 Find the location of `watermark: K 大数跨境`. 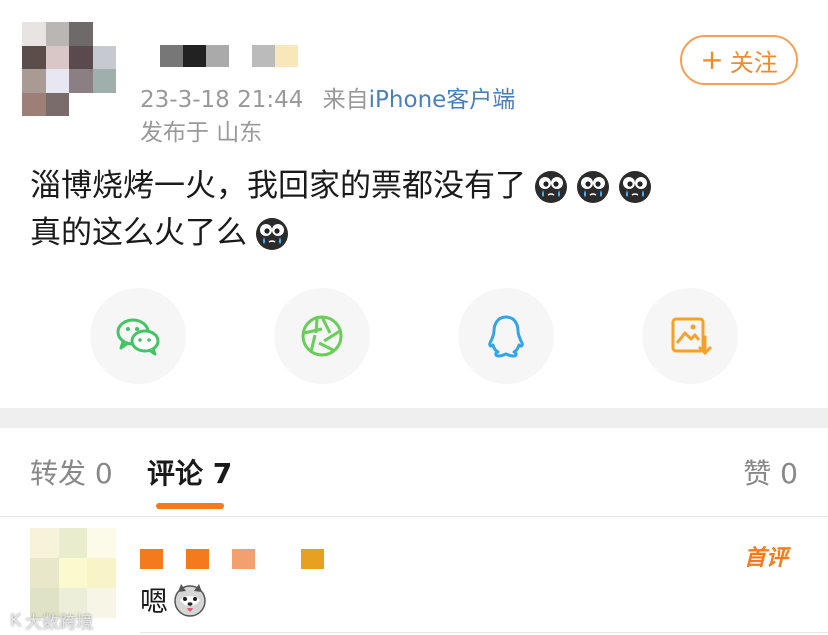

watermark: K 大数跨境 is located at coordinates (52, 621).